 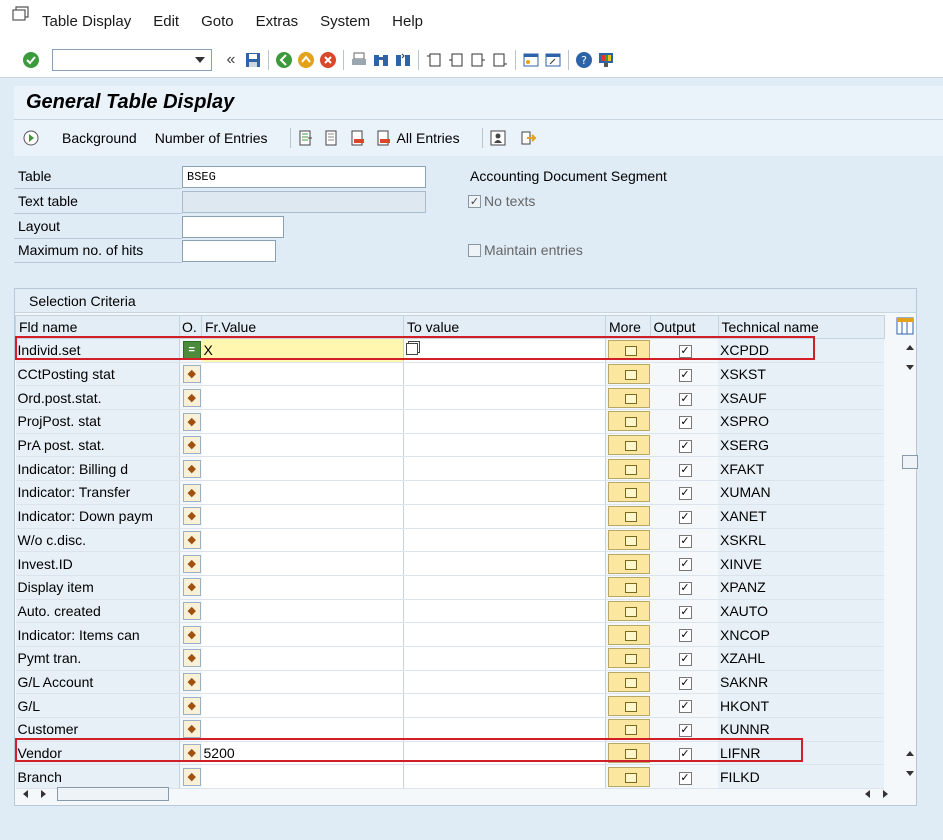 What do you see at coordinates (21, 15) in the screenshot?
I see `menu-app-icon` at bounding box center [21, 15].